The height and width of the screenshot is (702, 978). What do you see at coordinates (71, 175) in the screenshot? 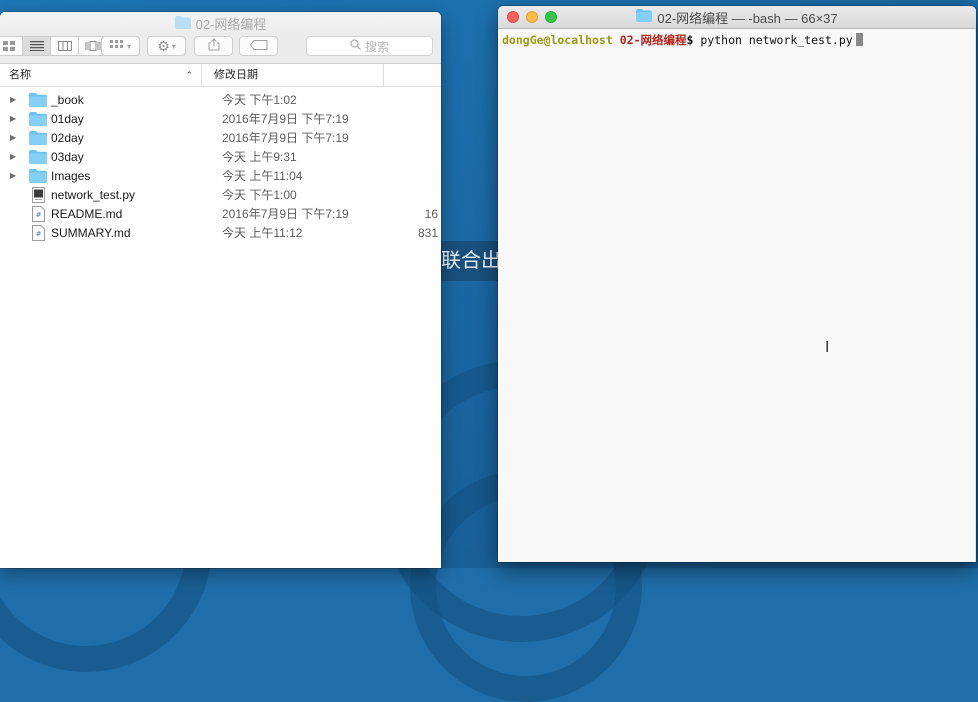
I see `file-name: Images` at bounding box center [71, 175].